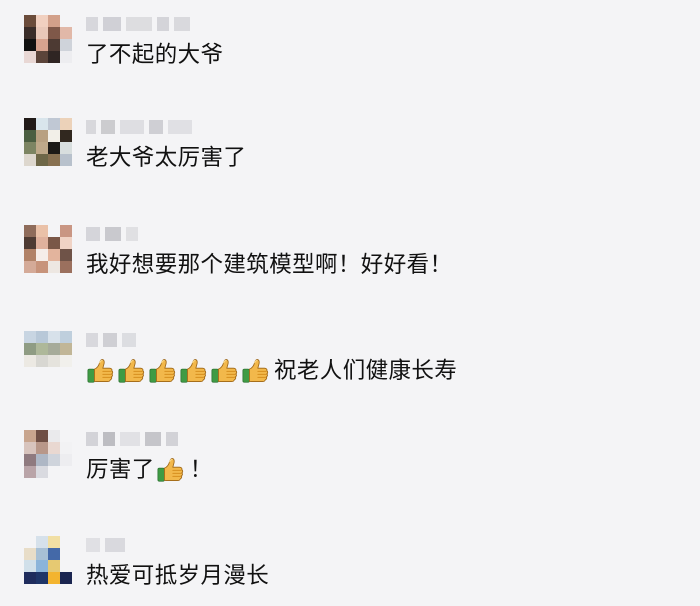 Image resolution: width=700 pixels, height=606 pixels. What do you see at coordinates (155, 55) in the screenshot?
I see `comment-text: 了不起的大爷` at bounding box center [155, 55].